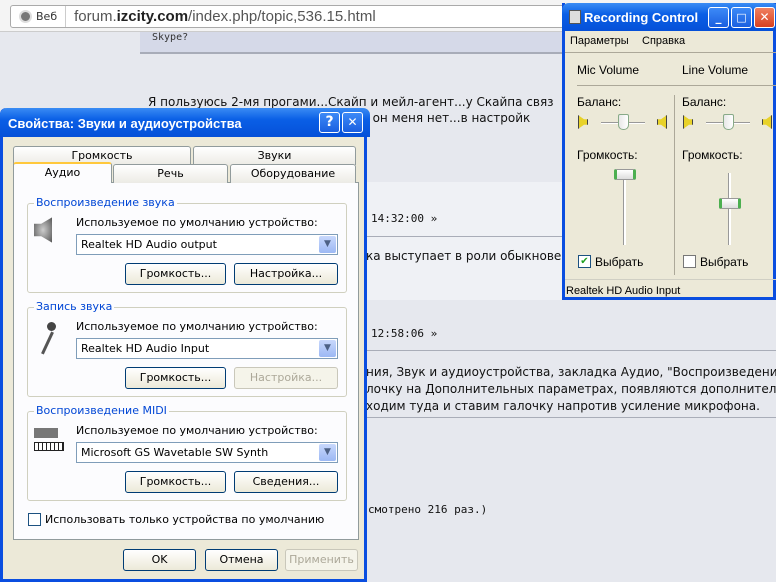 Image resolution: width=776 pixels, height=582 pixels. I want to click on mic-volume-slider, so click(624, 209).